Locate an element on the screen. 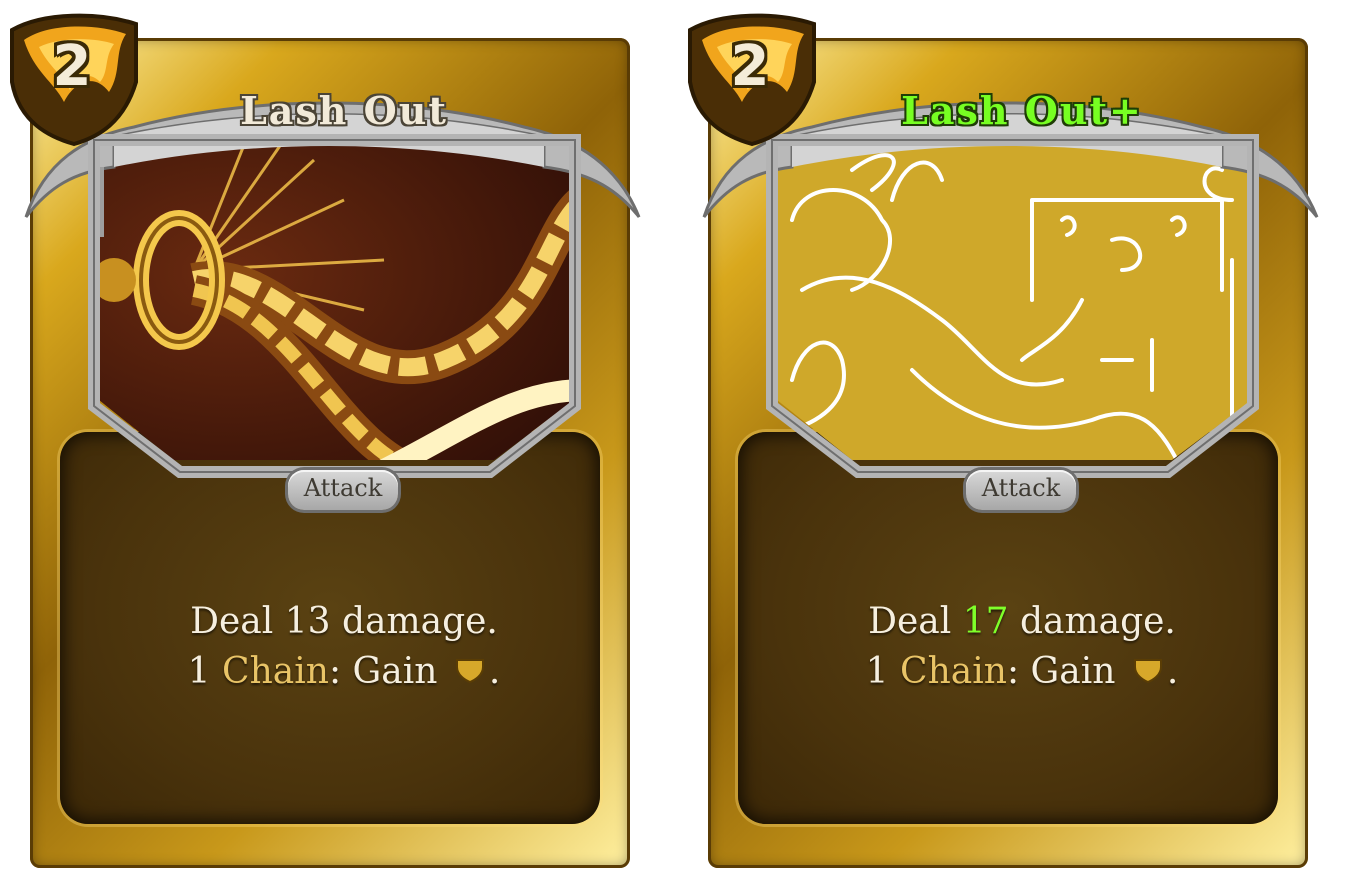  card-description: Deal 17 damage. 1 Chain: Gain . is located at coordinates (1022, 647).